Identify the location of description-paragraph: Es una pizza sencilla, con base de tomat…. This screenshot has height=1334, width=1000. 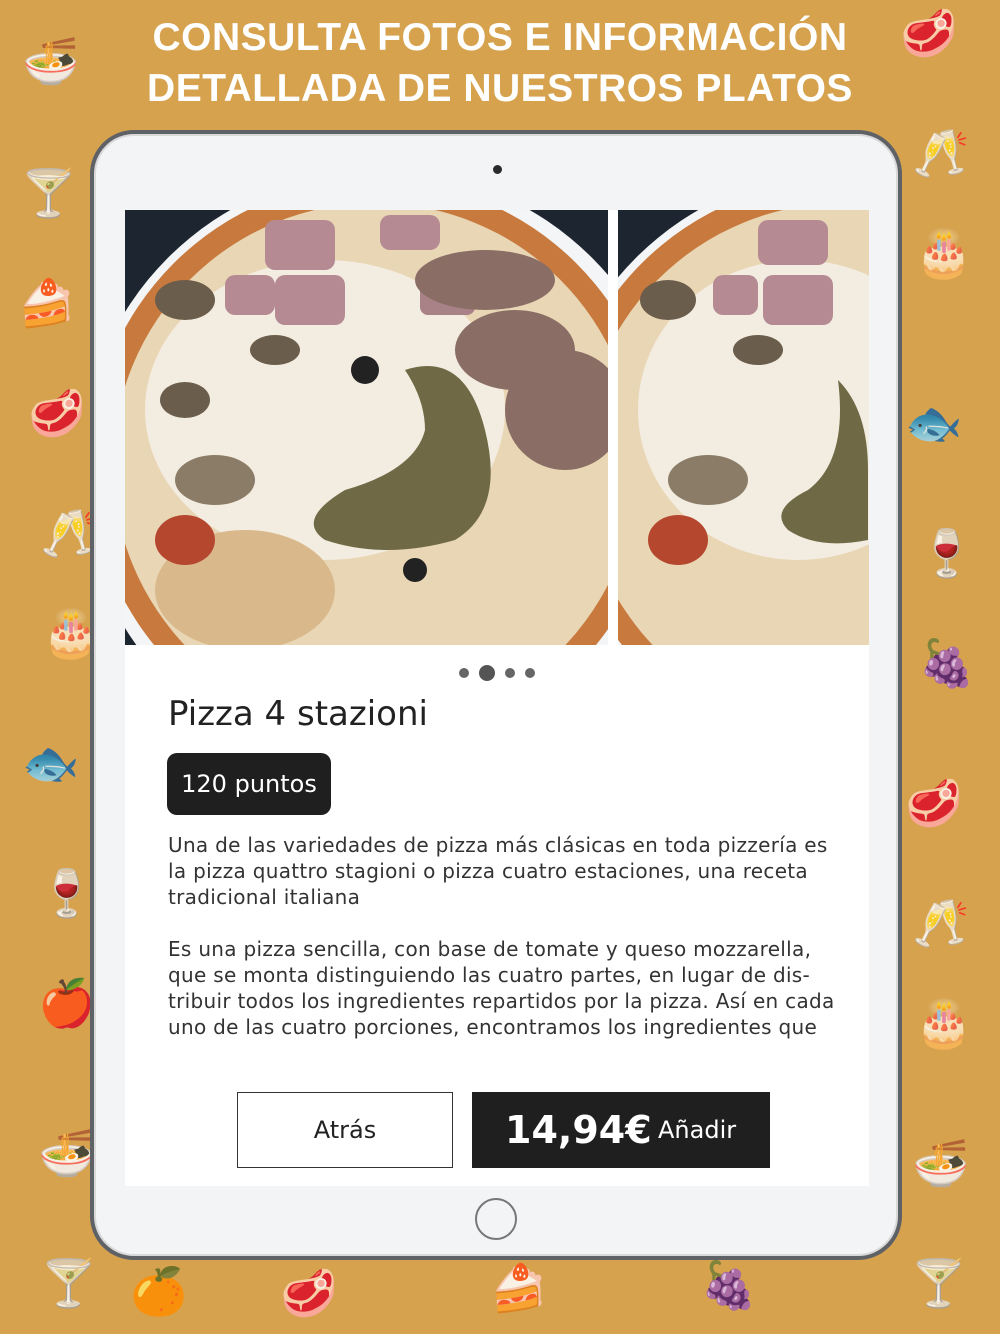
(501, 988).